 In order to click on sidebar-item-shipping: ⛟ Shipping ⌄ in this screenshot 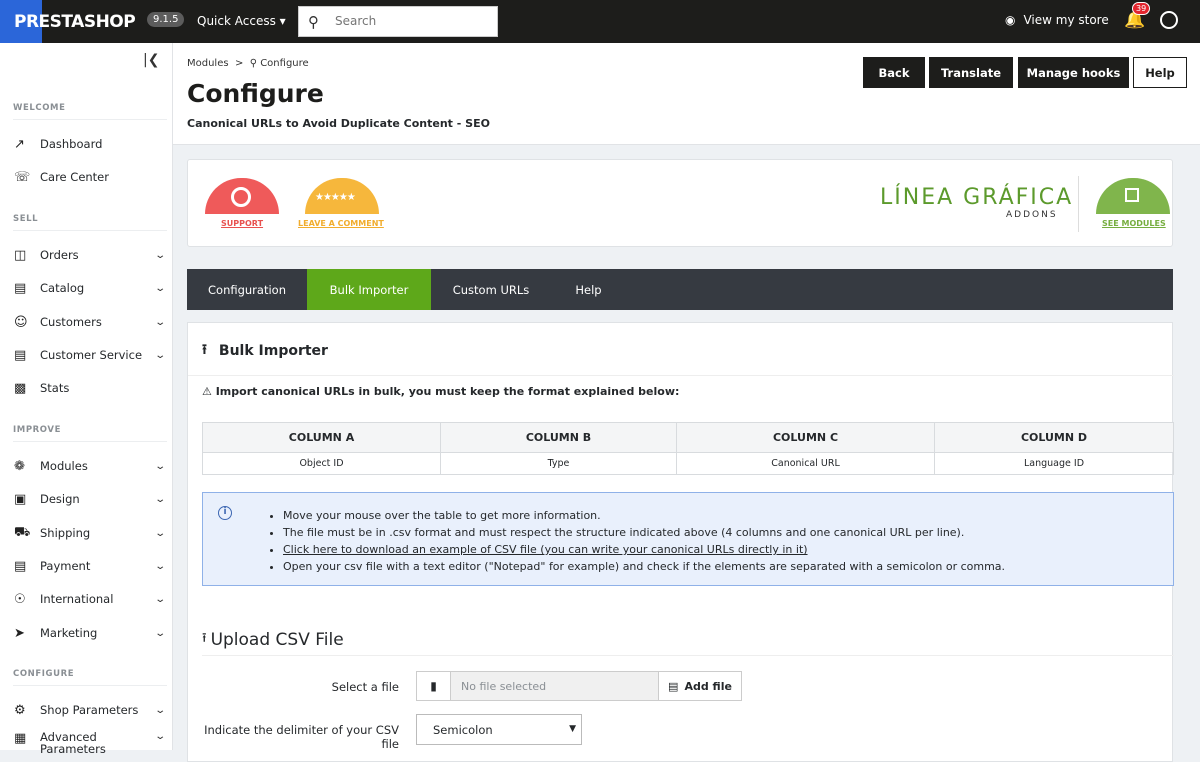, I will do `click(90, 533)`.